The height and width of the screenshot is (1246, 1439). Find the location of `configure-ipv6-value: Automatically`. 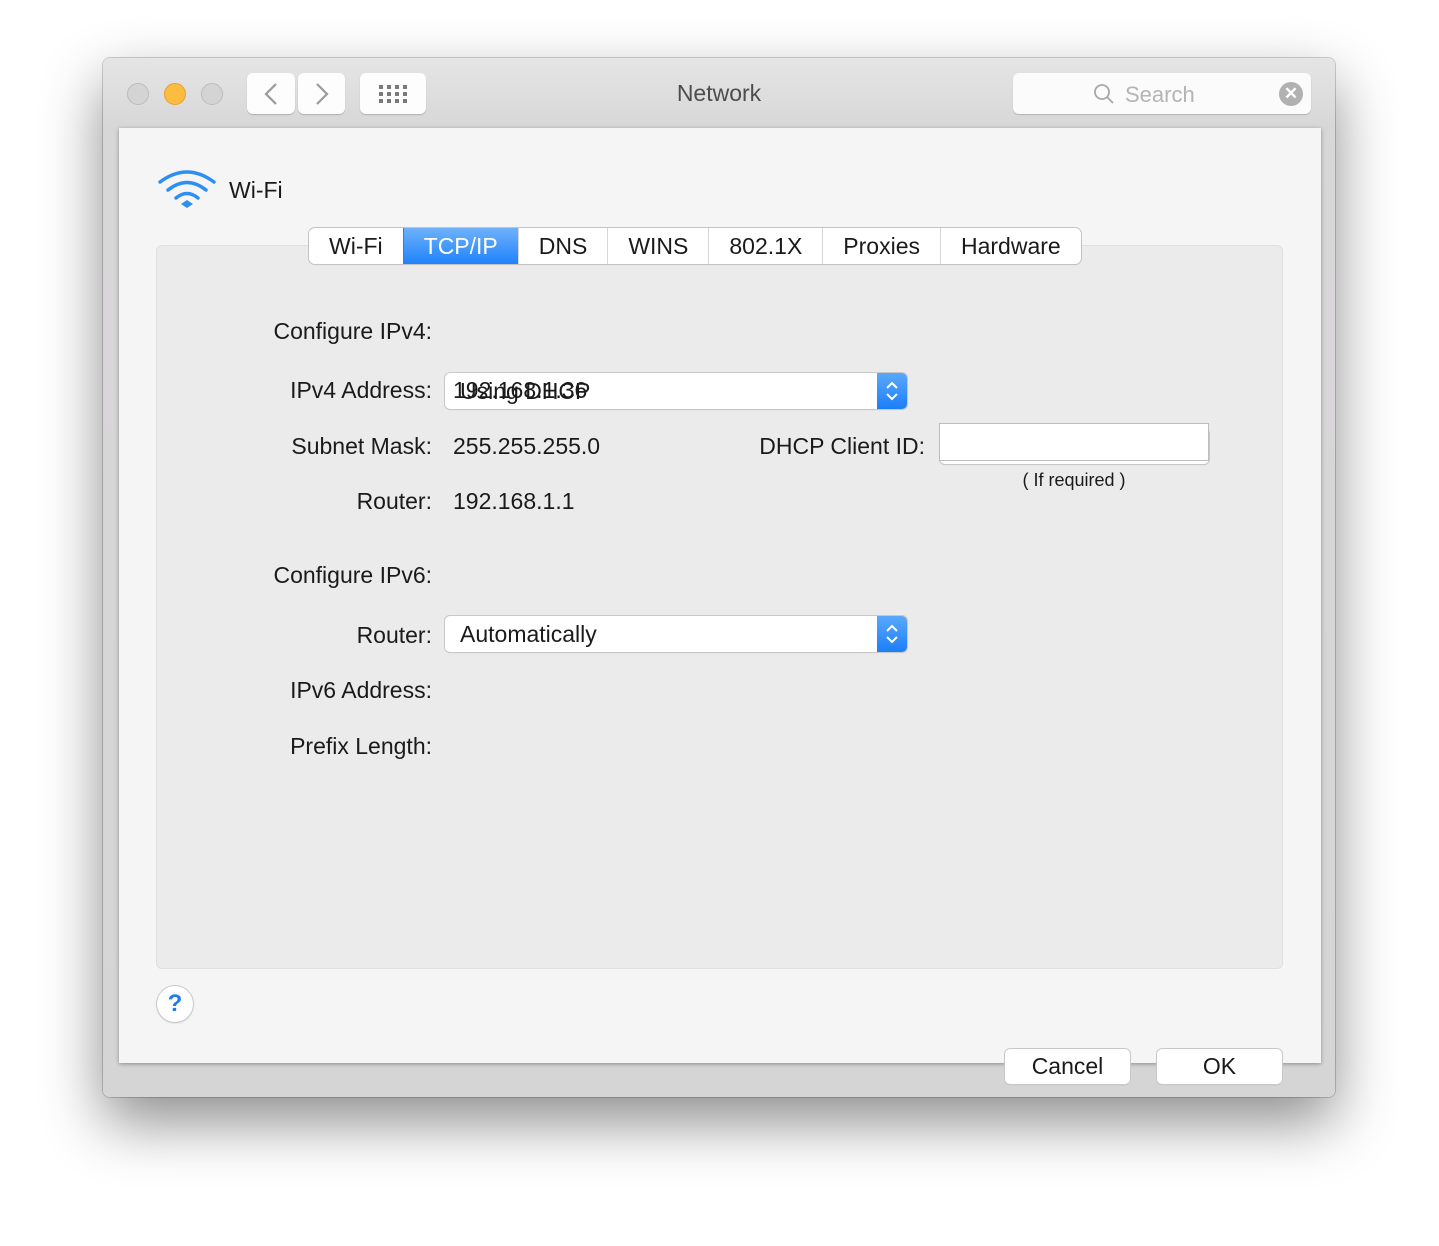

configure-ipv6-value: Automatically is located at coordinates (528, 634).